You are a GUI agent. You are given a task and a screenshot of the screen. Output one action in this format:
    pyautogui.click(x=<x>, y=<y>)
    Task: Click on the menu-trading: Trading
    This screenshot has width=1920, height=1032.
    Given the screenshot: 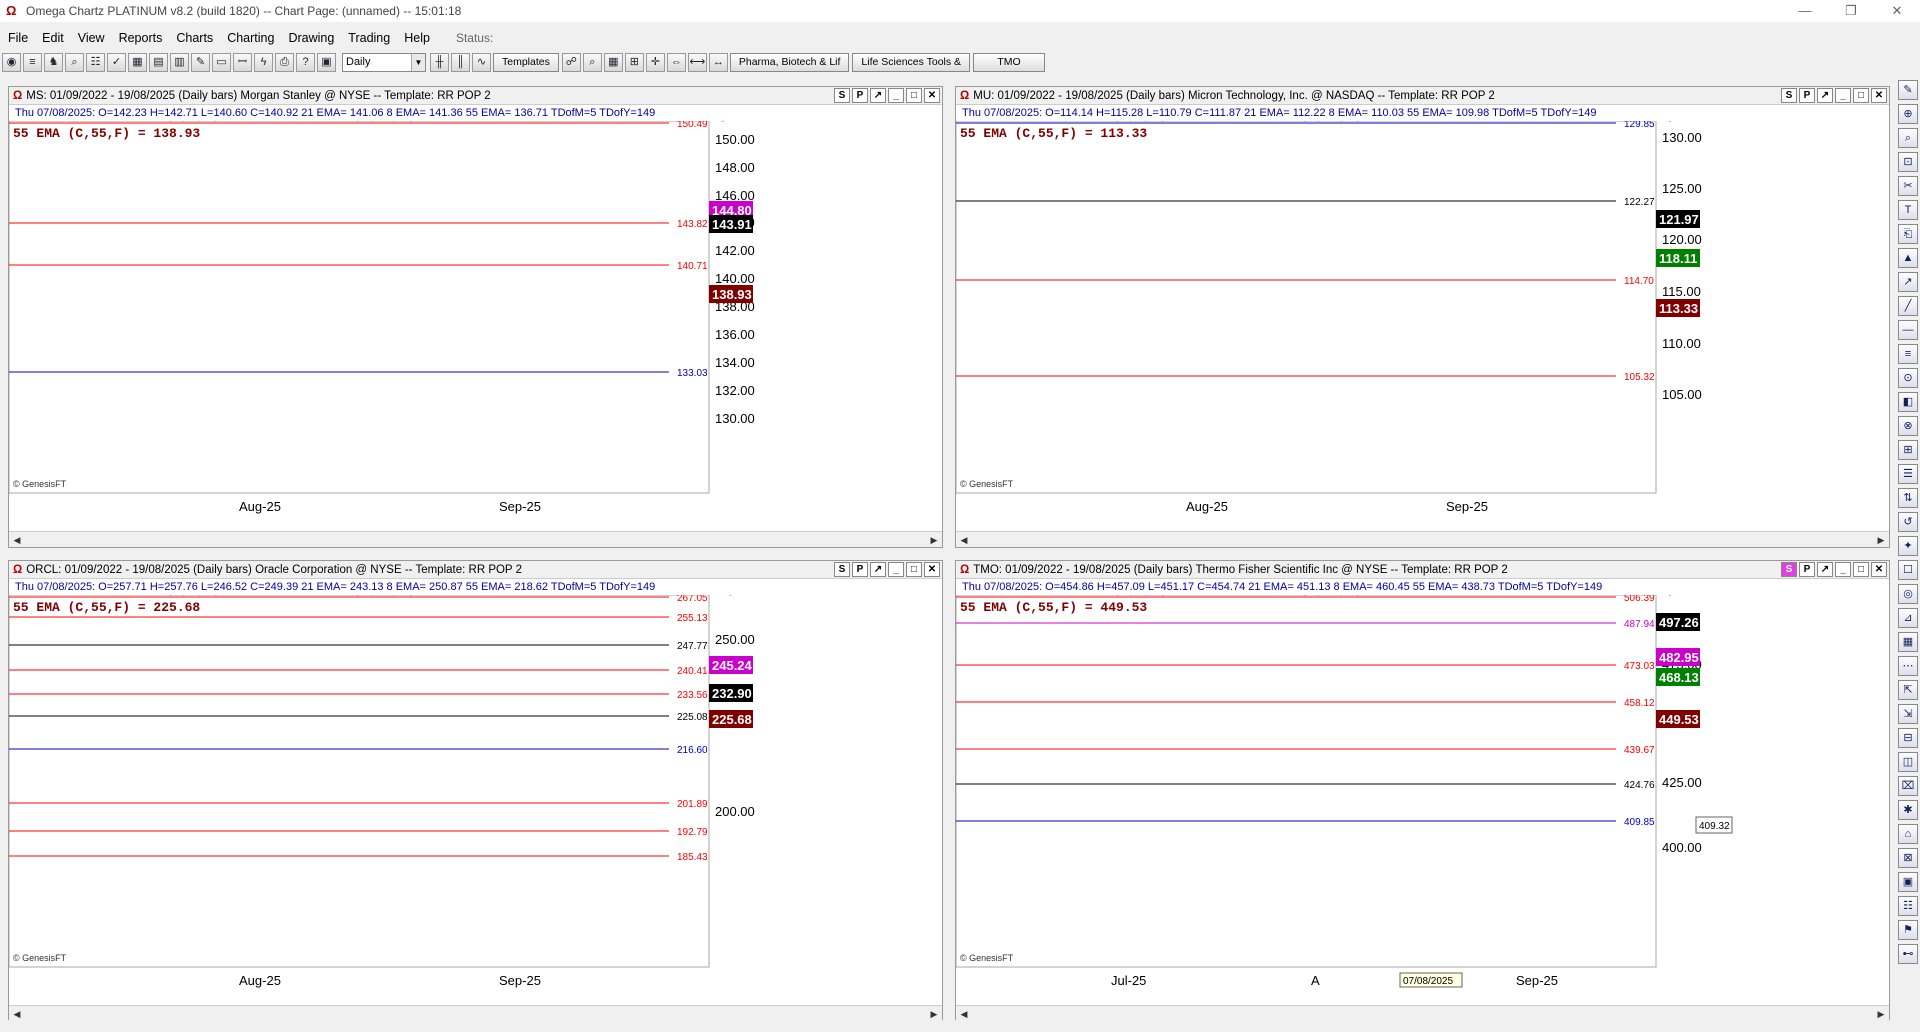 What is the action you would take?
    pyautogui.click(x=368, y=38)
    